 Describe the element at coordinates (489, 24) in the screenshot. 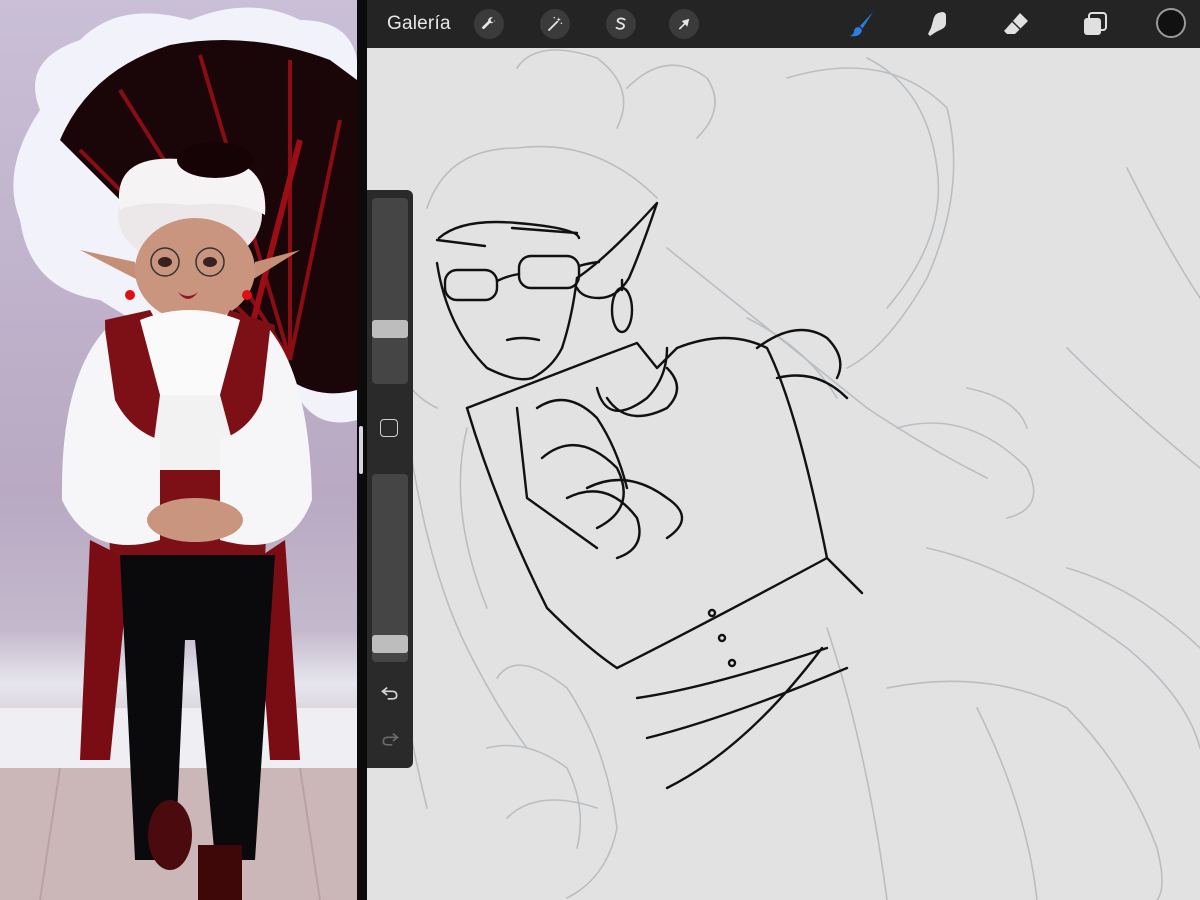

I see `wrench-icon` at that location.